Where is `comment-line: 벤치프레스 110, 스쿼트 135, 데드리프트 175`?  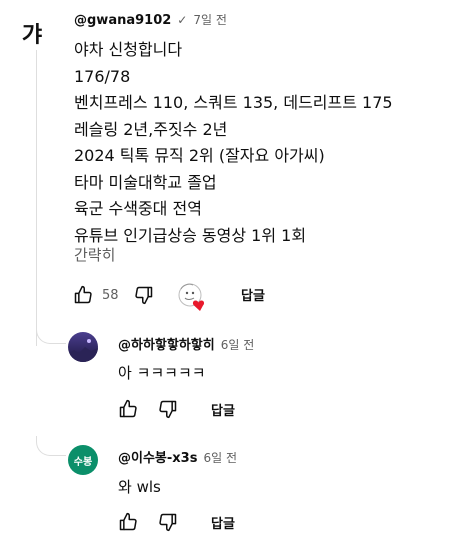 comment-line: 벤치프레스 110, 스쿼트 135, 데드리프트 175 is located at coordinates (233, 102).